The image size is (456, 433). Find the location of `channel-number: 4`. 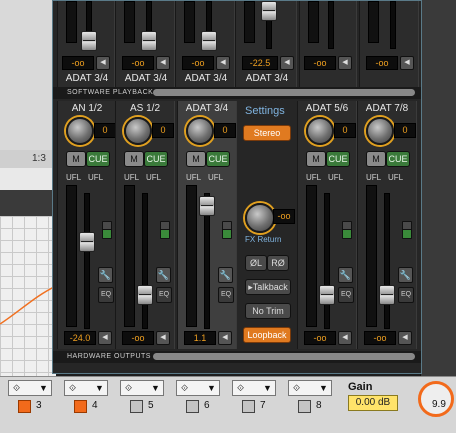

channel-number: 4 is located at coordinates (95, 405).